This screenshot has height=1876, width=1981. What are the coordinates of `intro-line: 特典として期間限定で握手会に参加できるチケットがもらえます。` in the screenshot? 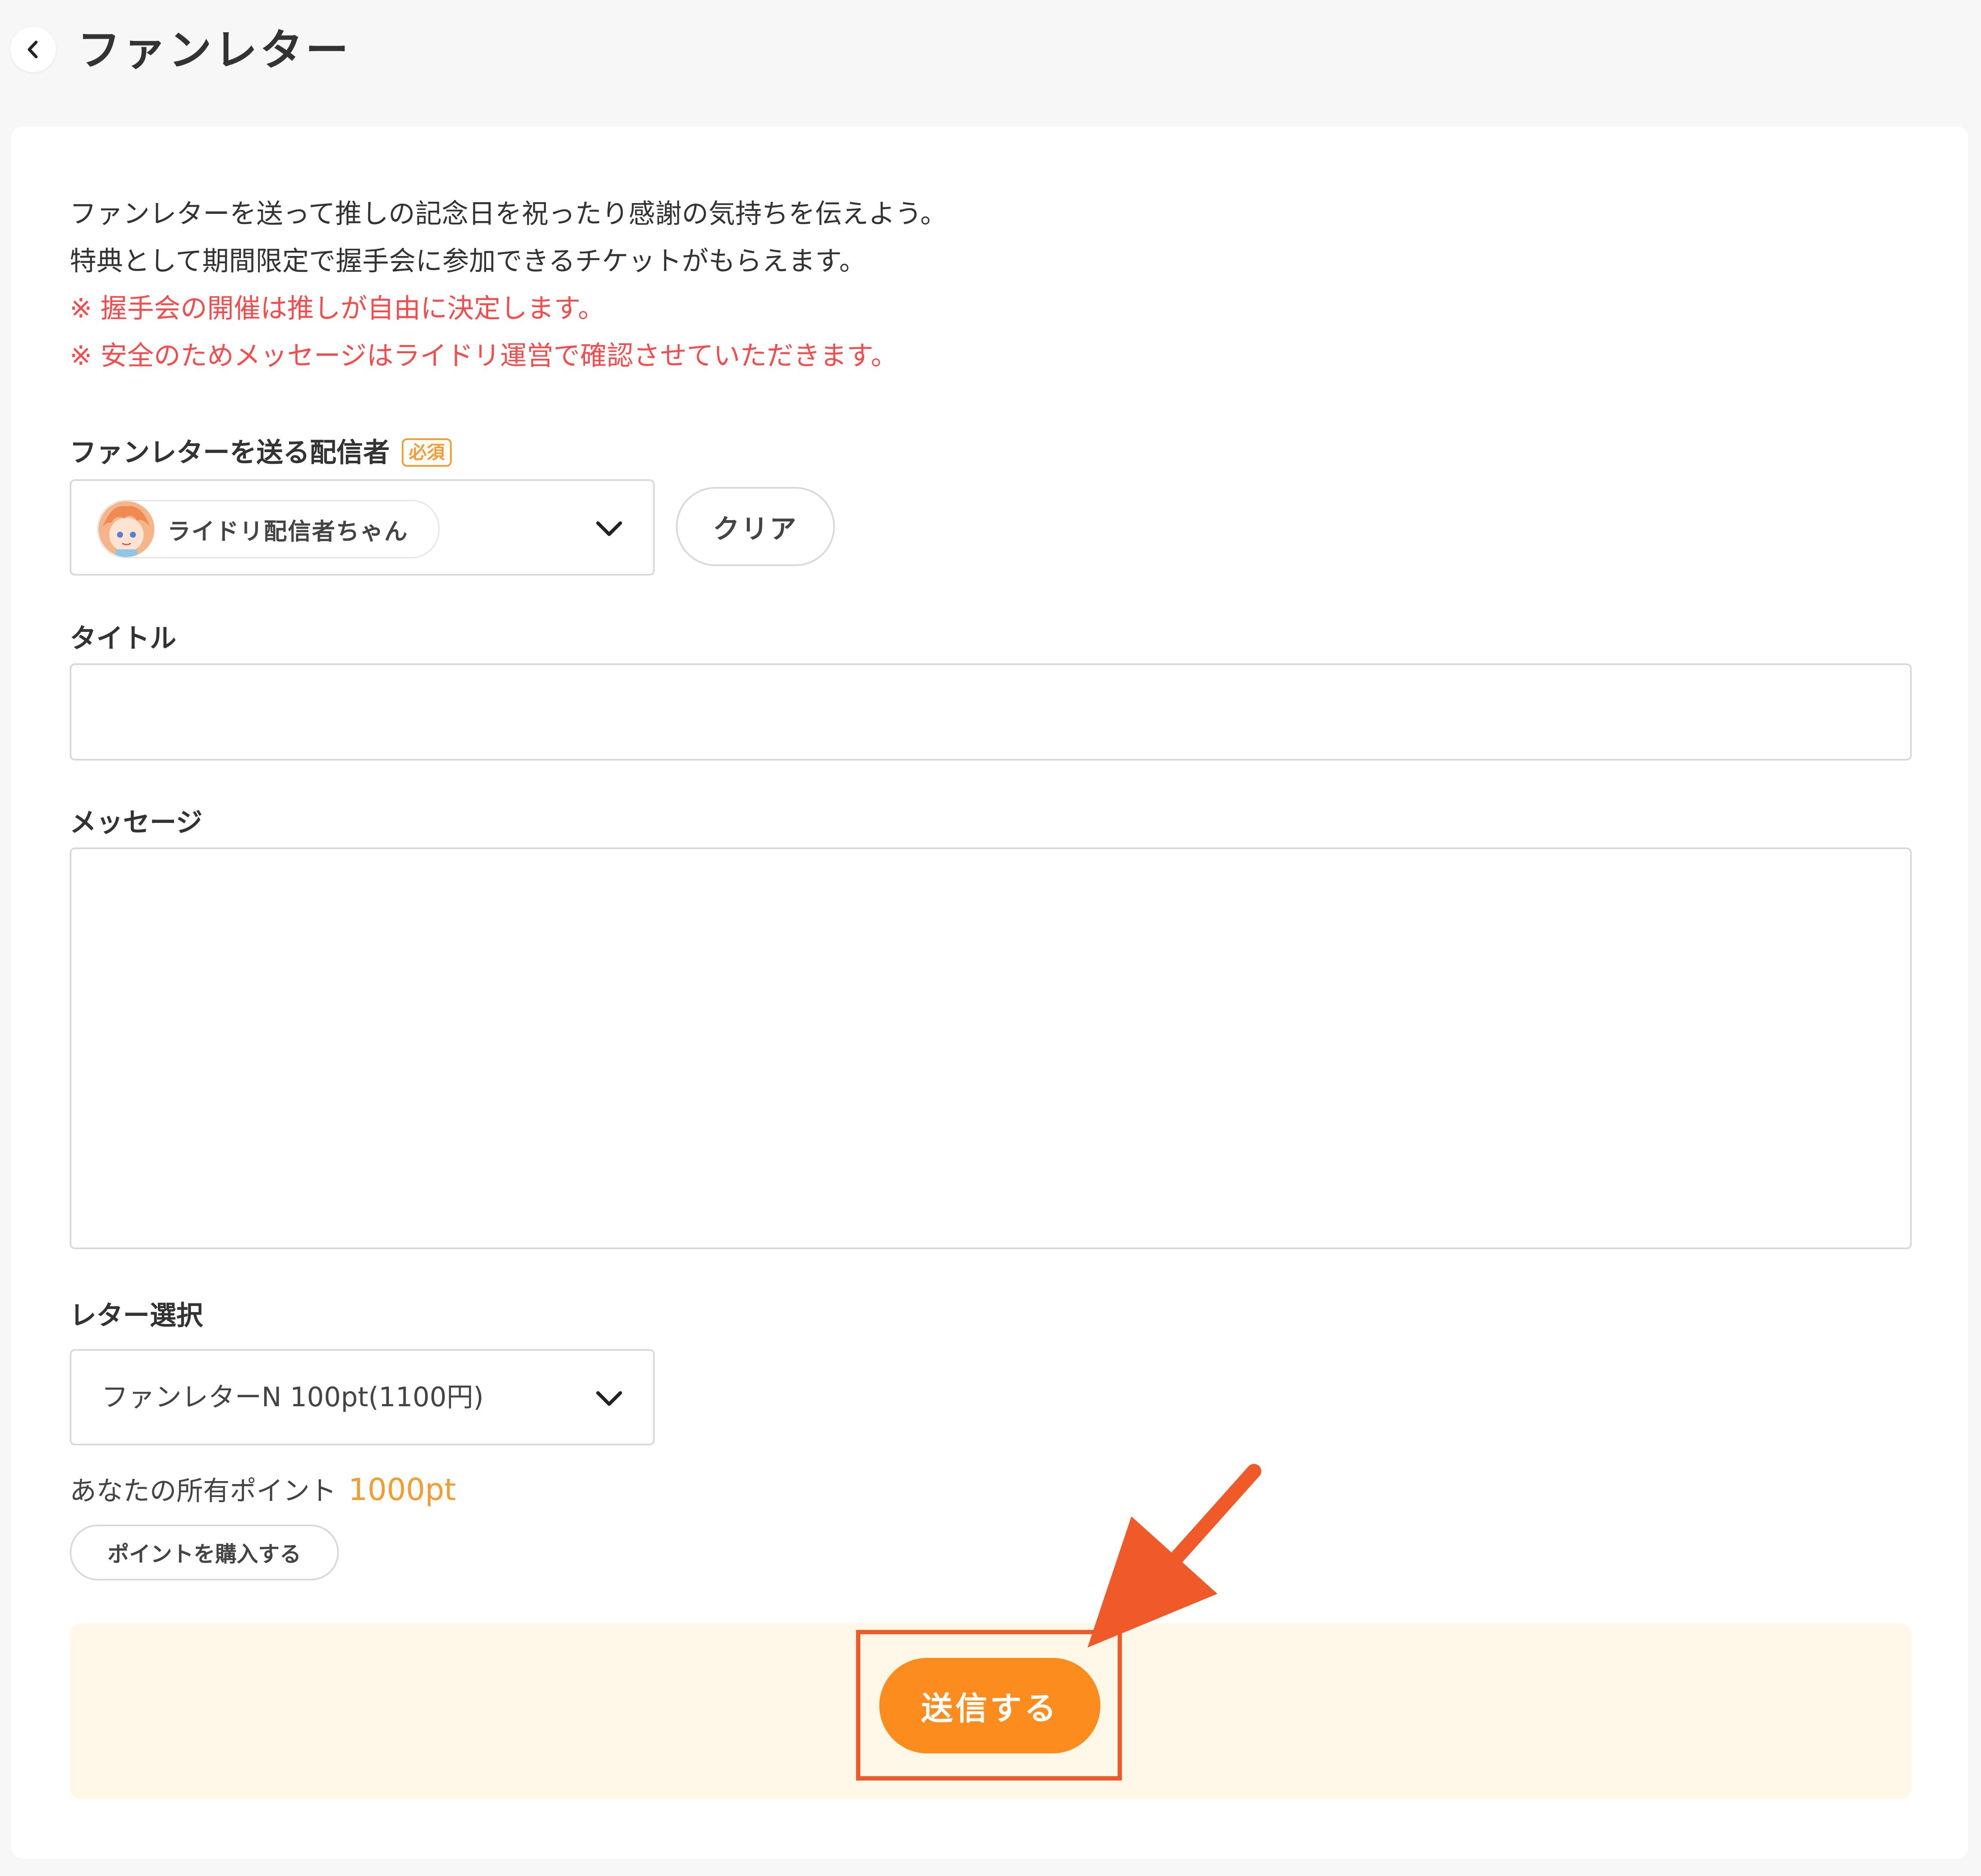 It's located at (468, 261).